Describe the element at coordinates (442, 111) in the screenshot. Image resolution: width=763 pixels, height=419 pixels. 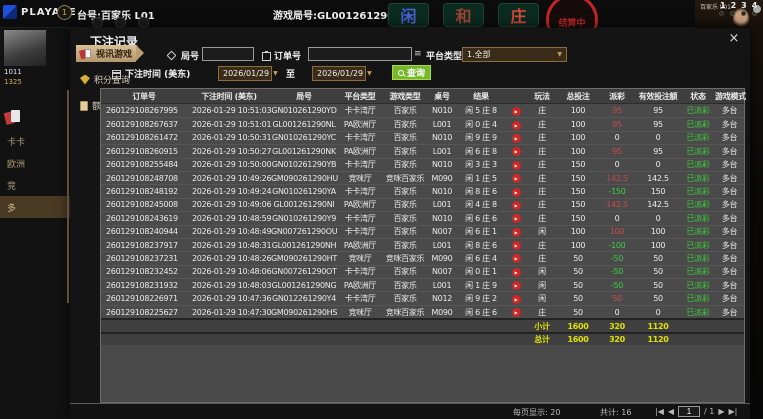
I see `cell-table-no: N010` at that location.